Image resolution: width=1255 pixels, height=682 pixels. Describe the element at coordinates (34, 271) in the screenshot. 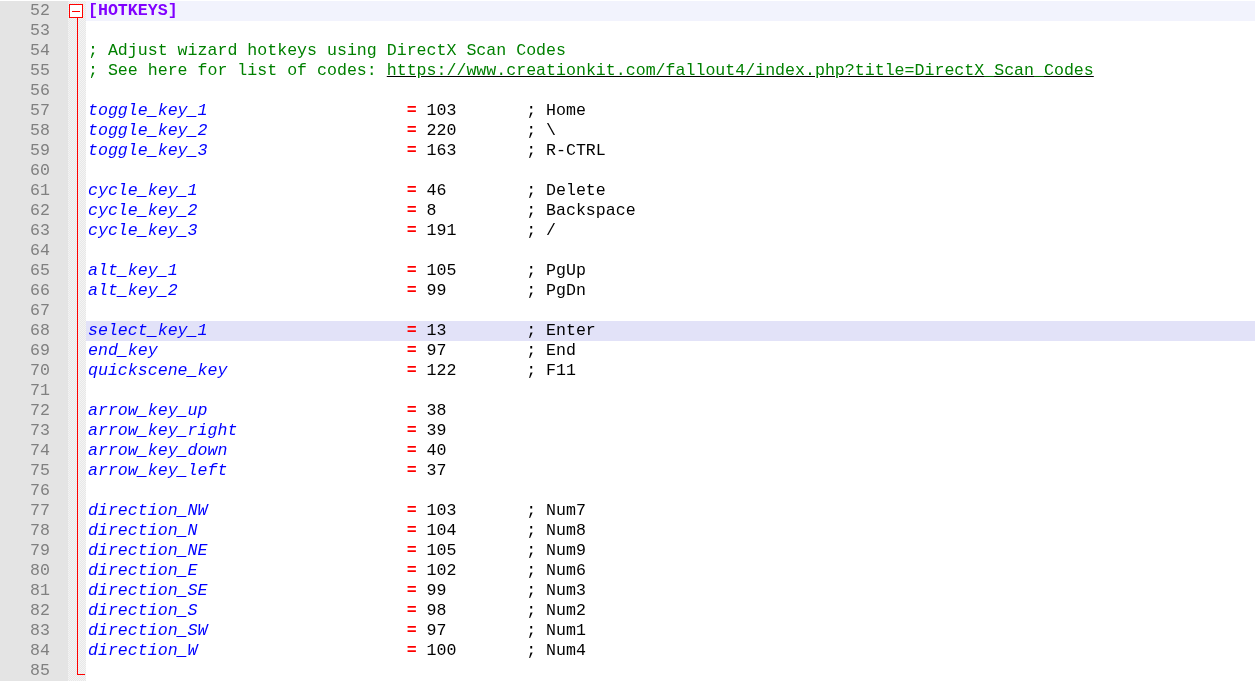

I see `line-number: 65` at that location.